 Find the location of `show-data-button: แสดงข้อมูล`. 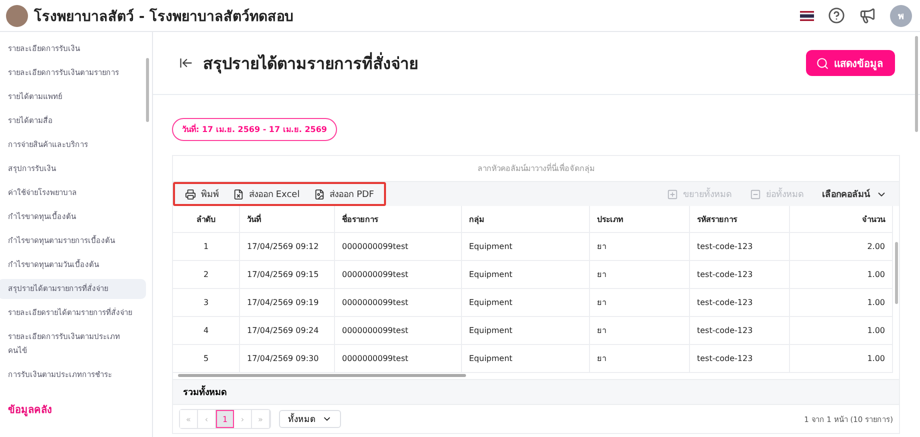

show-data-button: แสดงข้อมูล is located at coordinates (850, 63).